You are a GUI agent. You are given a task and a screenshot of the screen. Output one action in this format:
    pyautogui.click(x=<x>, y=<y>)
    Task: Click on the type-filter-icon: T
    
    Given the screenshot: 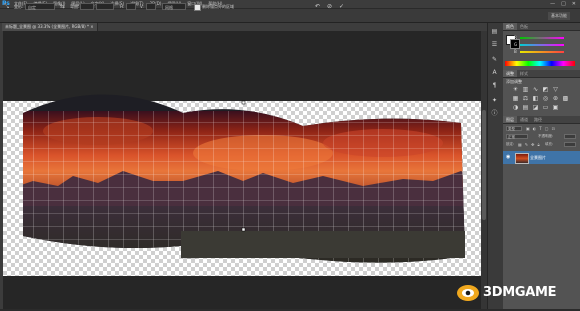 What is the action you would take?
    pyautogui.click(x=540, y=128)
    